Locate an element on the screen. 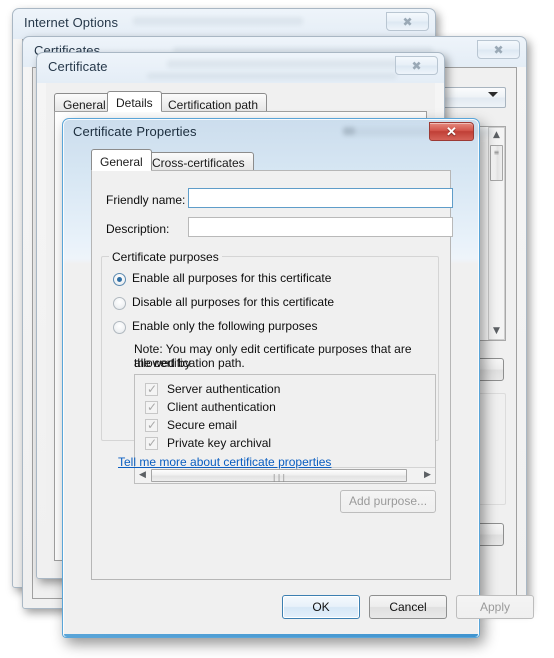 Image resolution: width=554 pixels, height=658 pixels. internet-options-close-button: ✖ is located at coordinates (407, 21).